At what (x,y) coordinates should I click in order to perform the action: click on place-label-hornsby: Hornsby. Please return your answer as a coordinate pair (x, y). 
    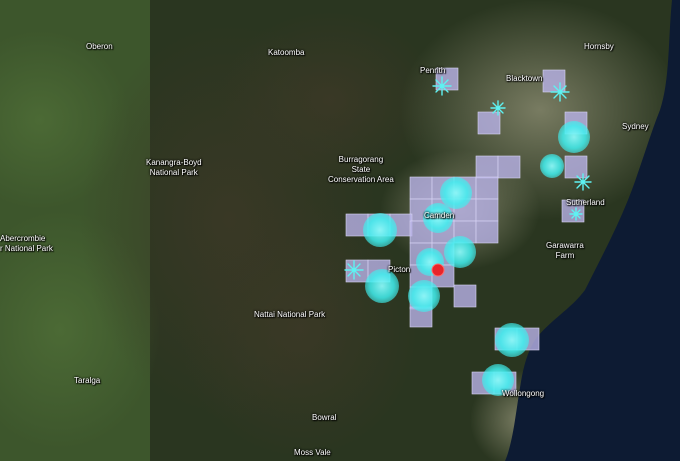
    Looking at the image, I should click on (599, 46).